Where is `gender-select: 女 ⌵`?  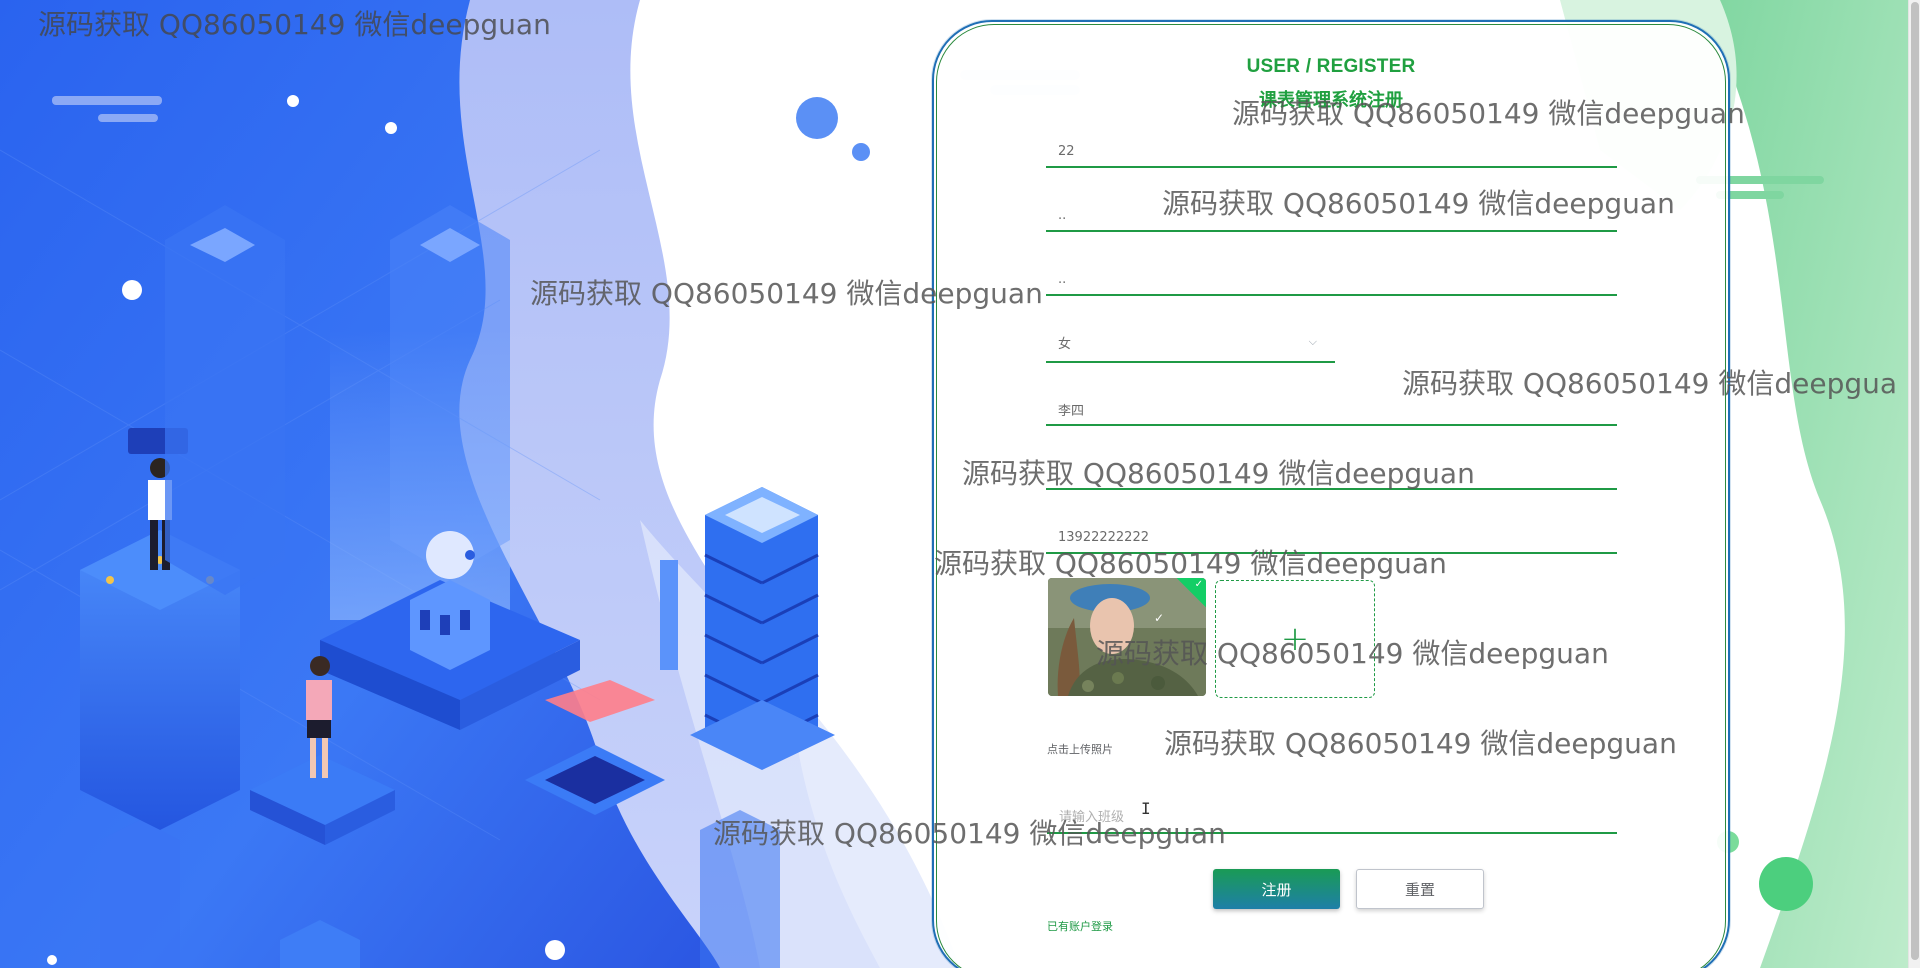 gender-select: 女 ⌵ is located at coordinates (1190, 343).